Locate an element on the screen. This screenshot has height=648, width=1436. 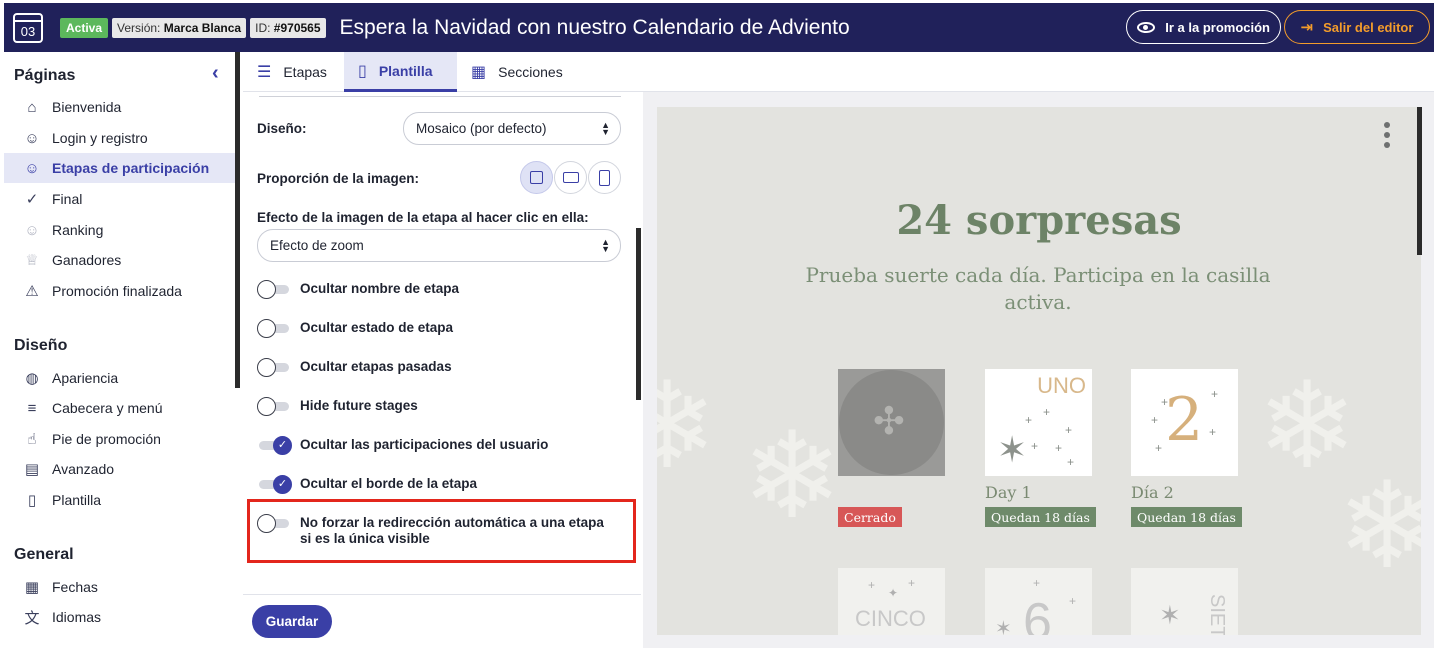
sidebar-item-cabecera: ≡ Cabecera y menú is located at coordinates (119, 408).